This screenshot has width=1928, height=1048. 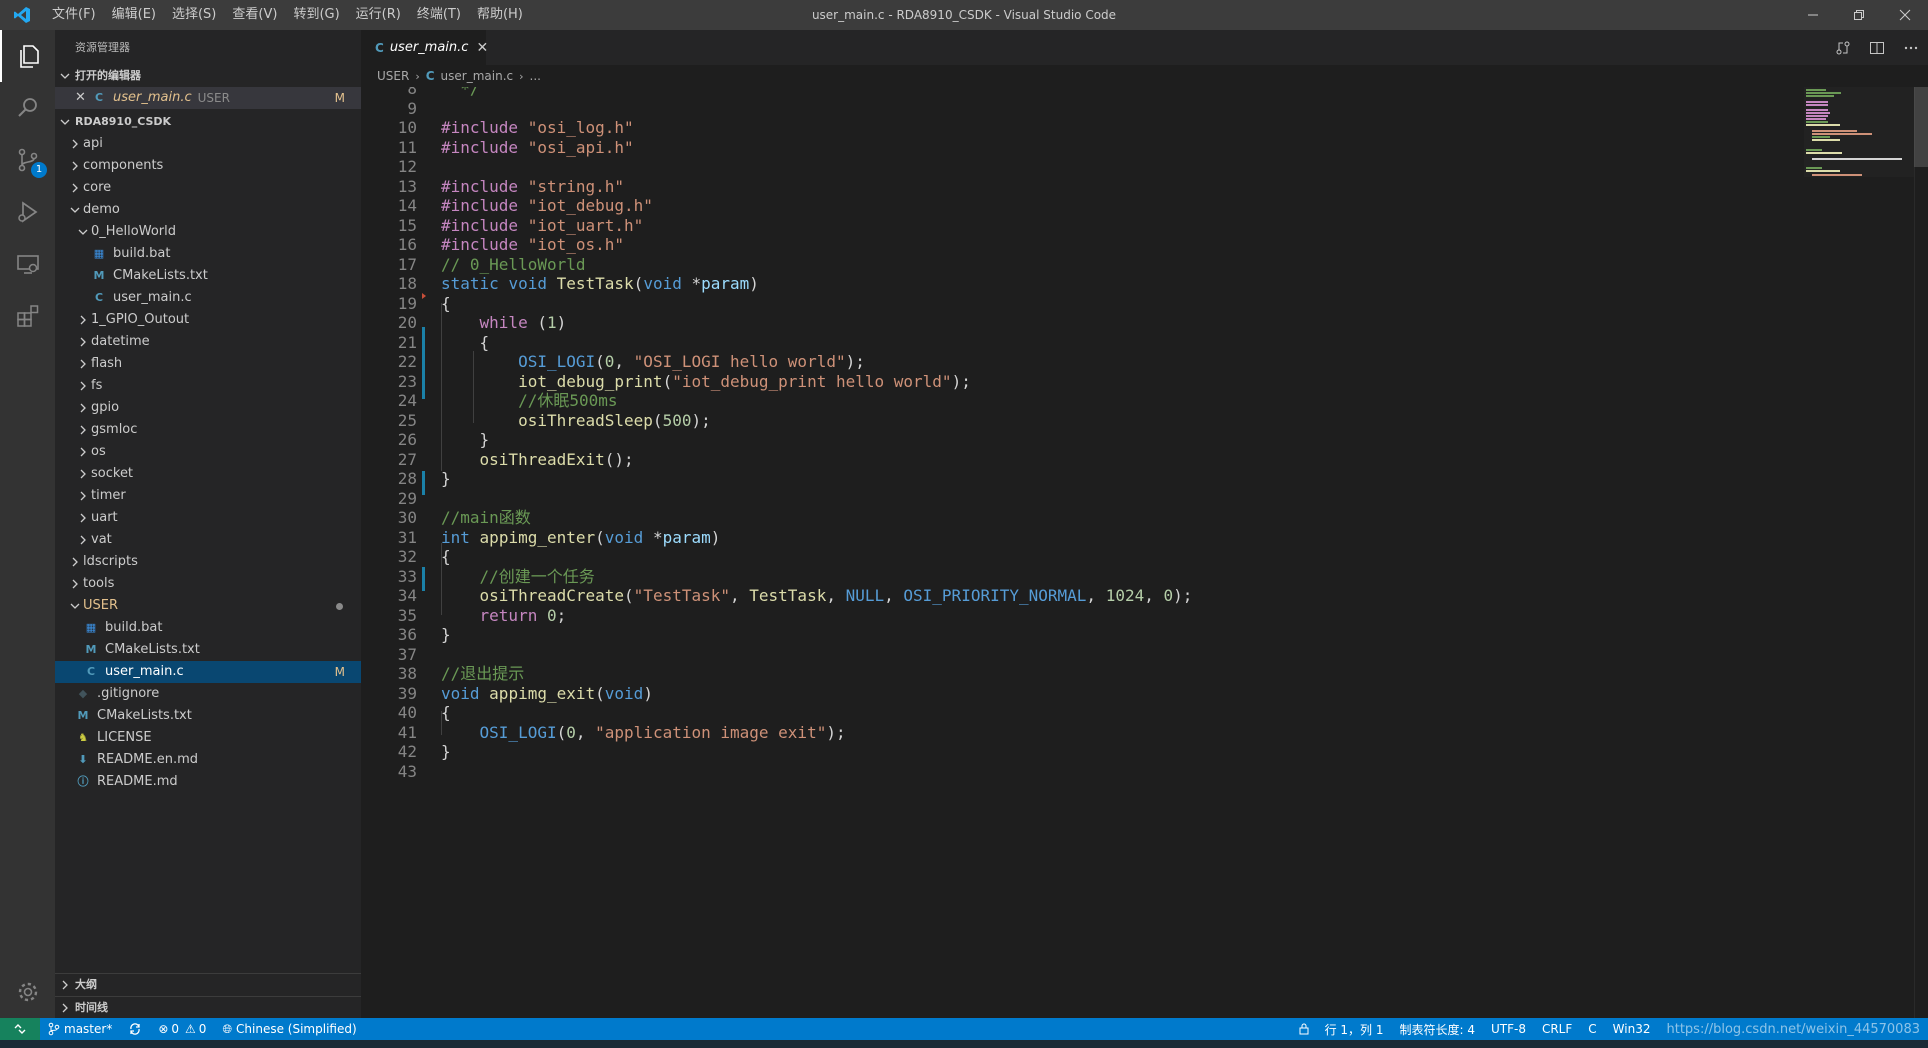 I want to click on menu-item: 转到(G), so click(x=316, y=15).